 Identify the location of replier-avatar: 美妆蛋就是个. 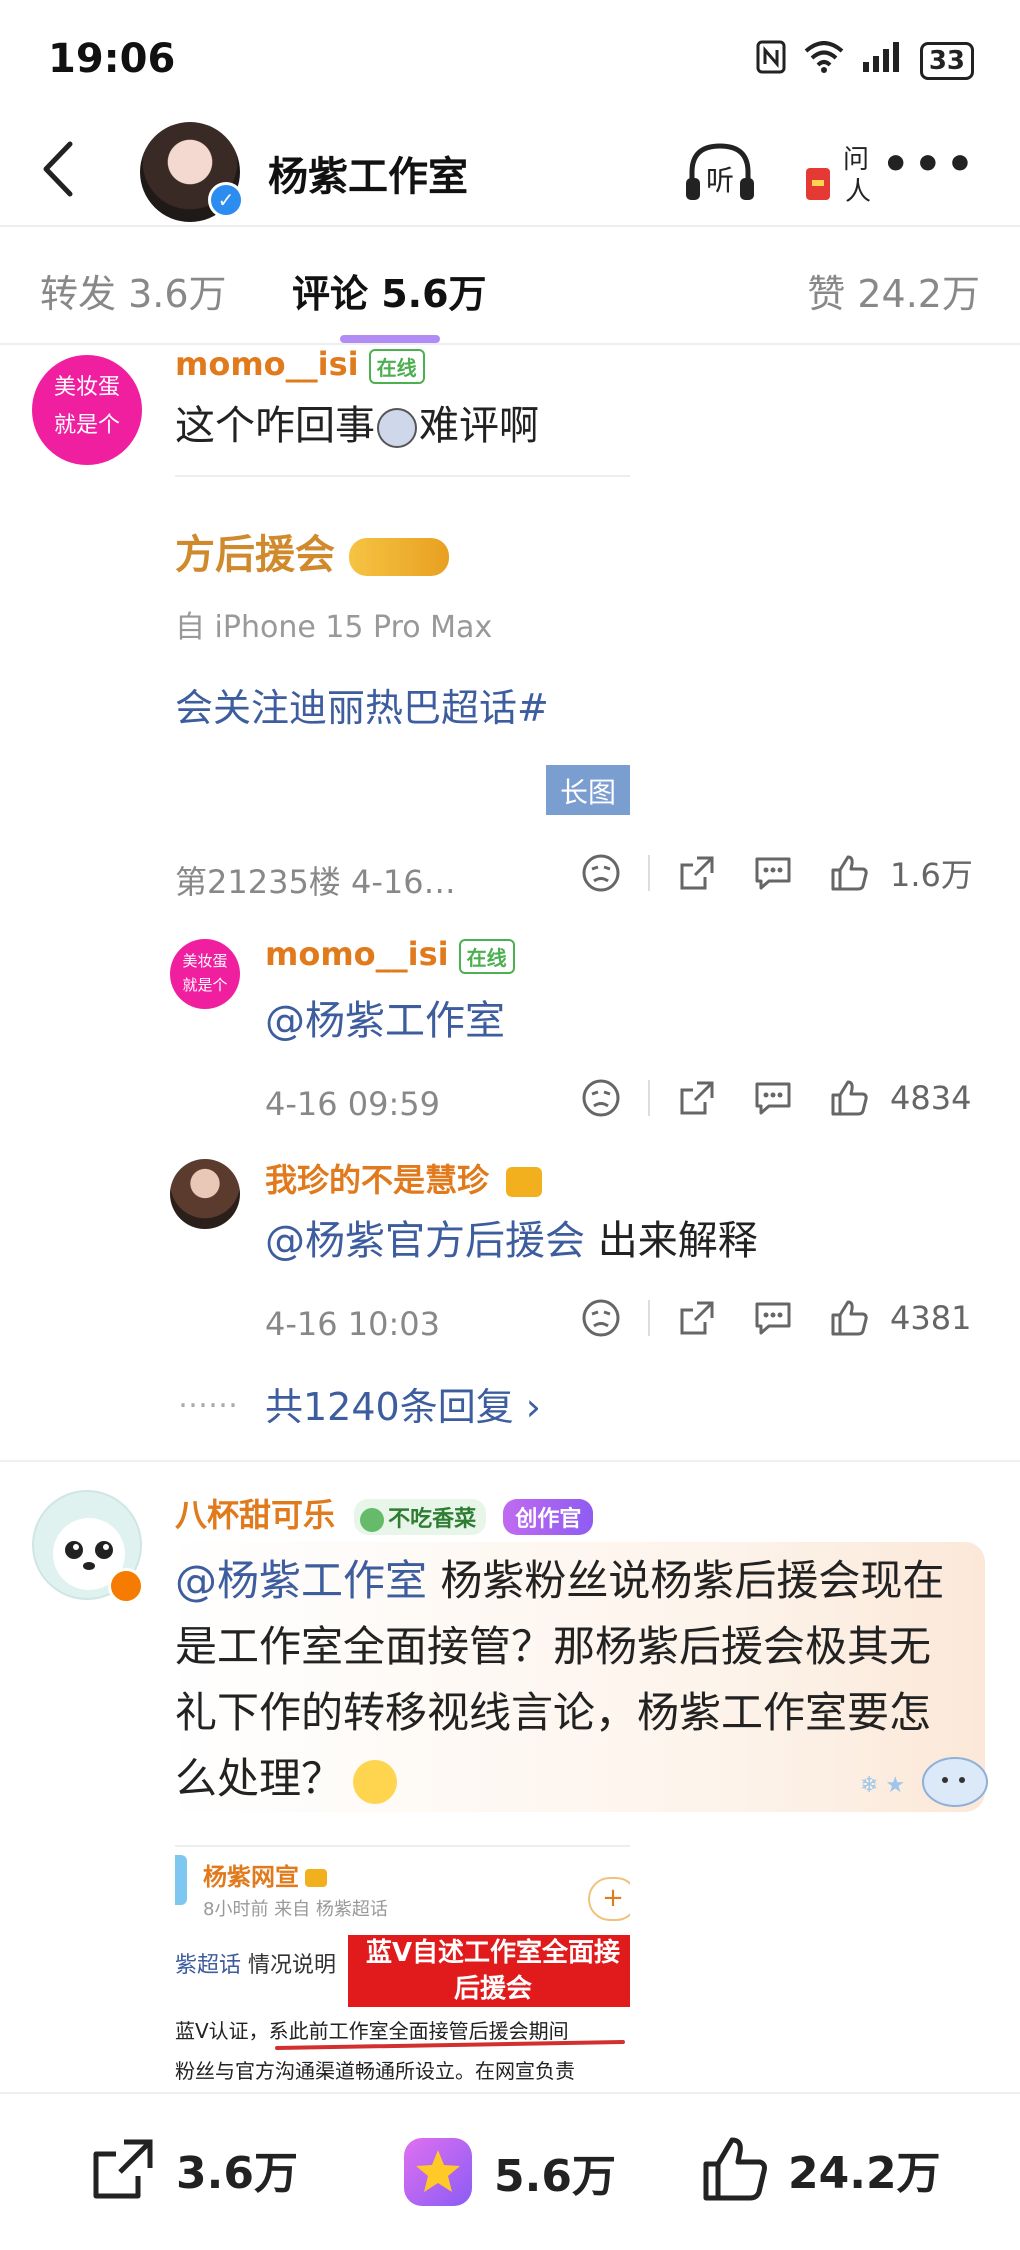
(205, 974).